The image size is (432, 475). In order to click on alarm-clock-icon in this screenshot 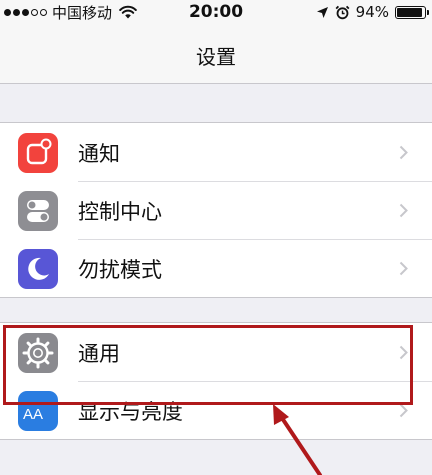, I will do `click(342, 12)`.